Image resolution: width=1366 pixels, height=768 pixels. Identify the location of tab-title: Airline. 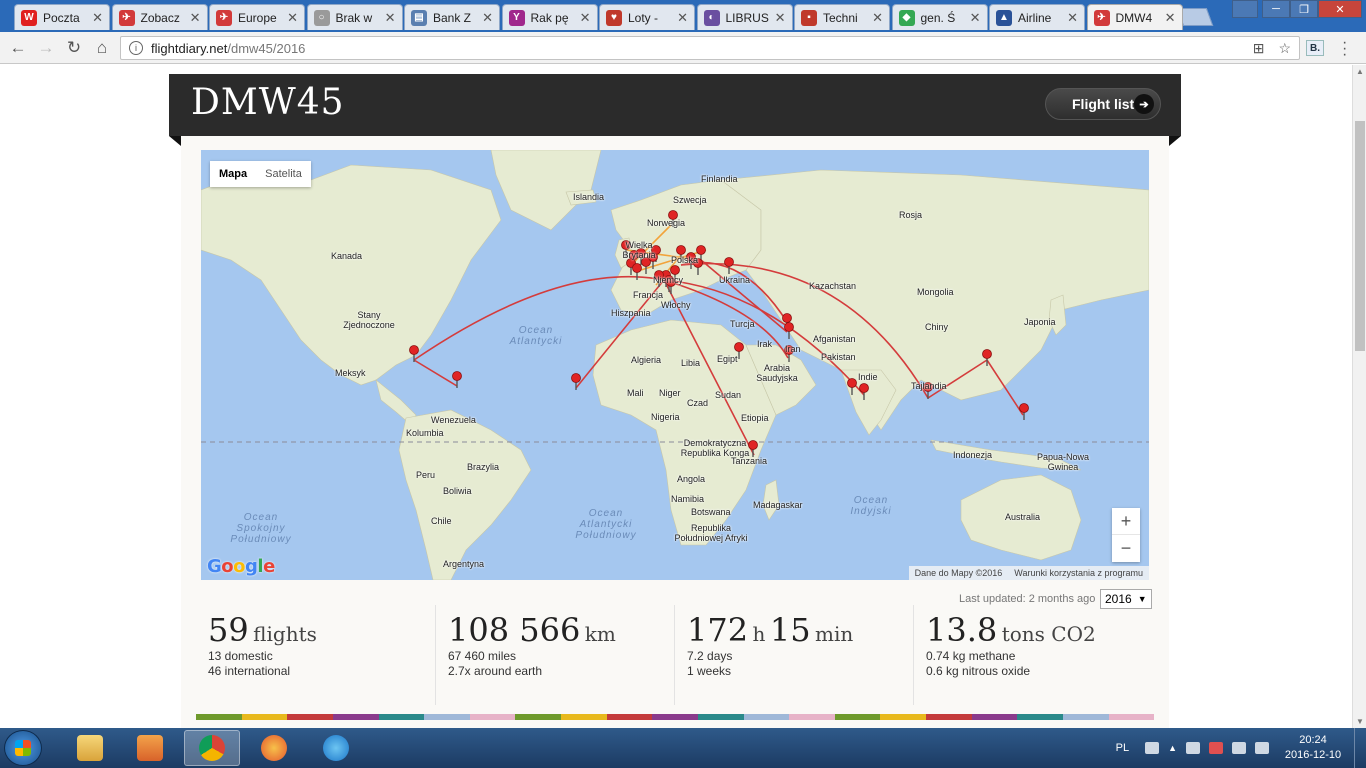
(1035, 17).